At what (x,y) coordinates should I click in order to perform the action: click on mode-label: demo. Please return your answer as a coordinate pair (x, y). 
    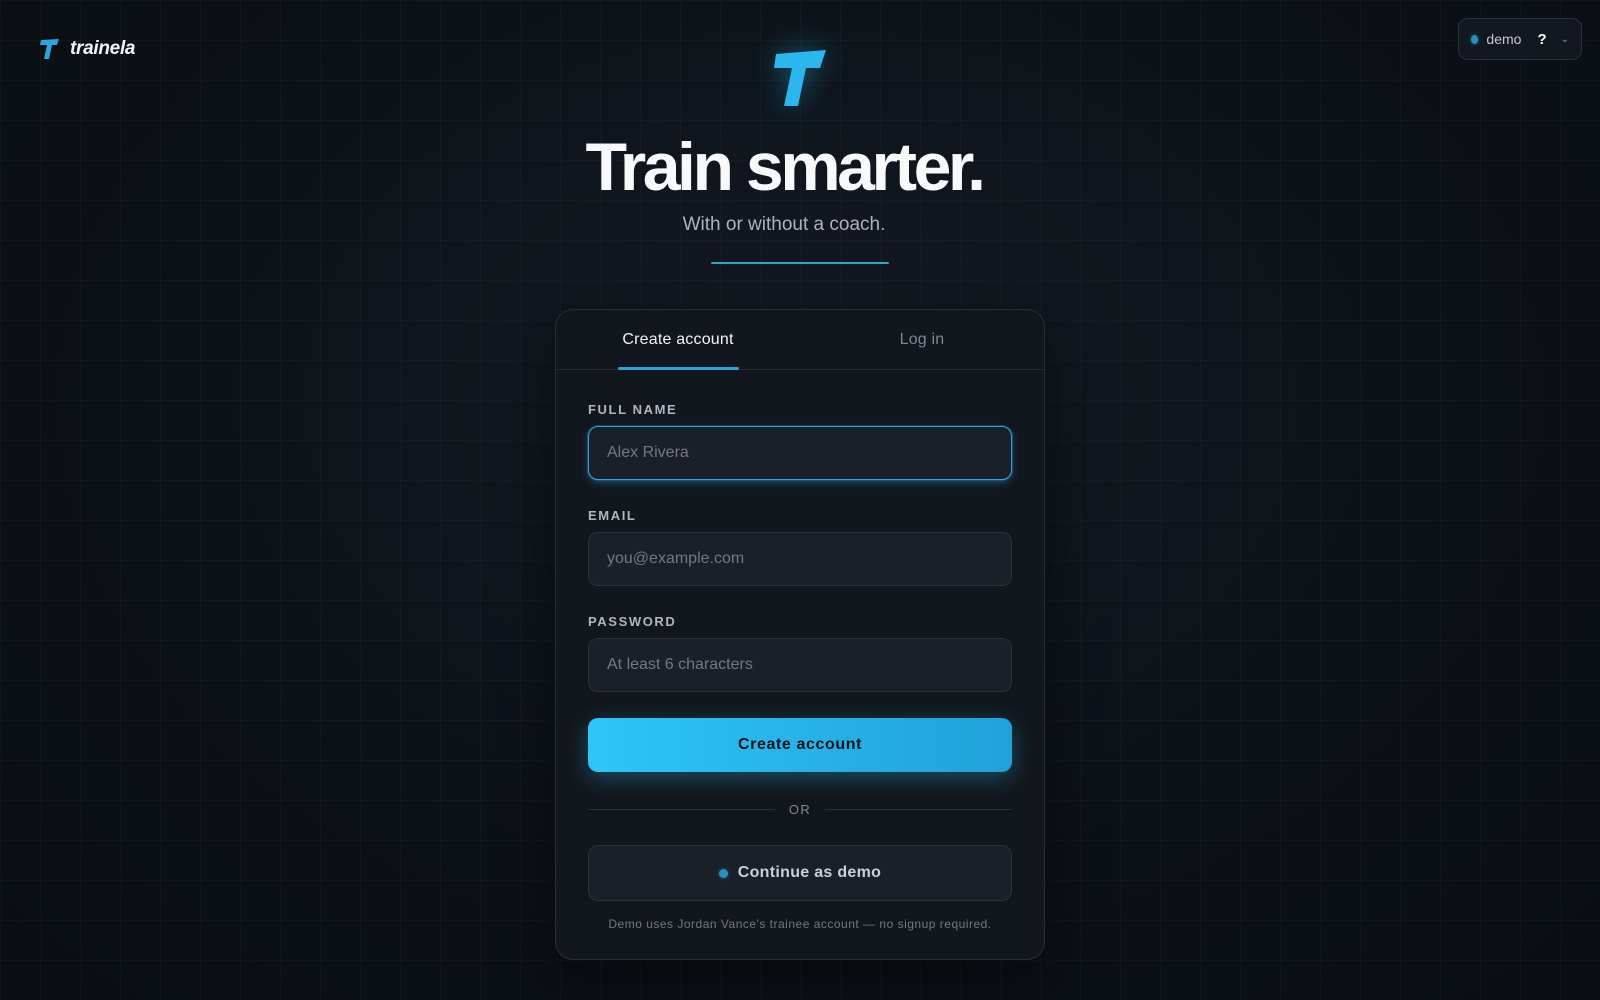
    Looking at the image, I should click on (1504, 39).